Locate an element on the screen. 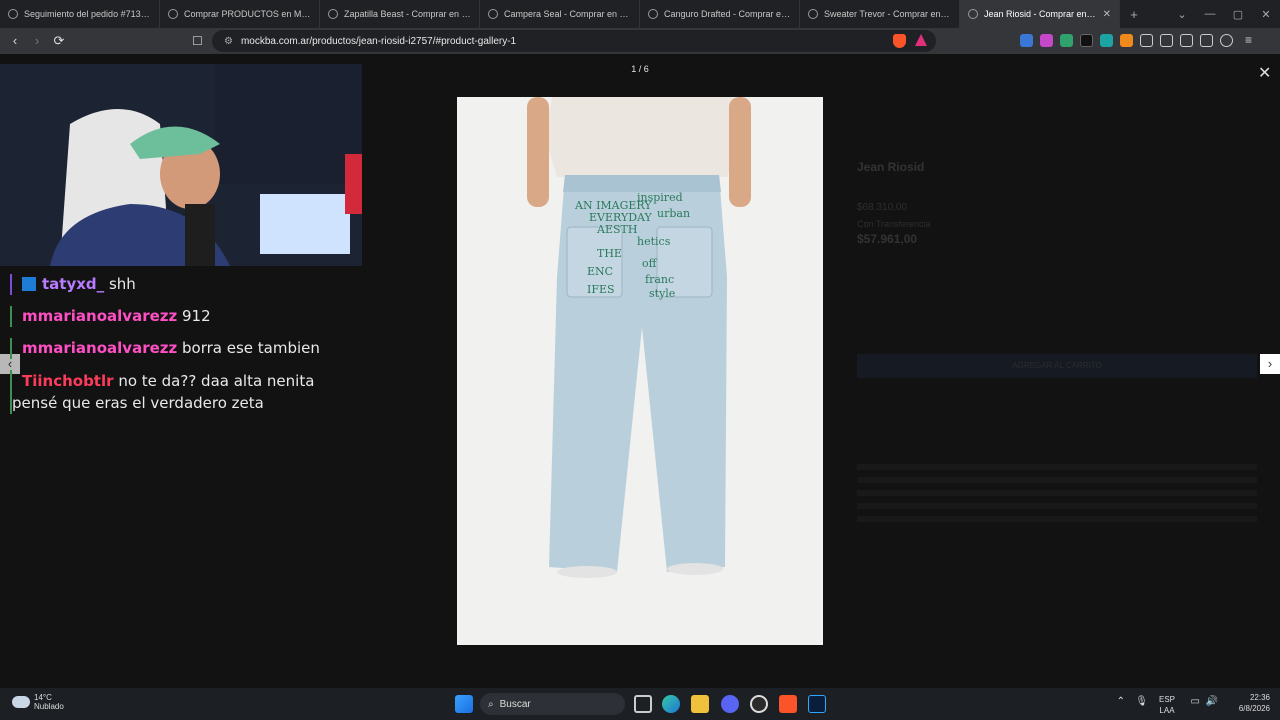 Image resolution: width=1280 pixels, height=720 pixels. brave-icon is located at coordinates (788, 704).